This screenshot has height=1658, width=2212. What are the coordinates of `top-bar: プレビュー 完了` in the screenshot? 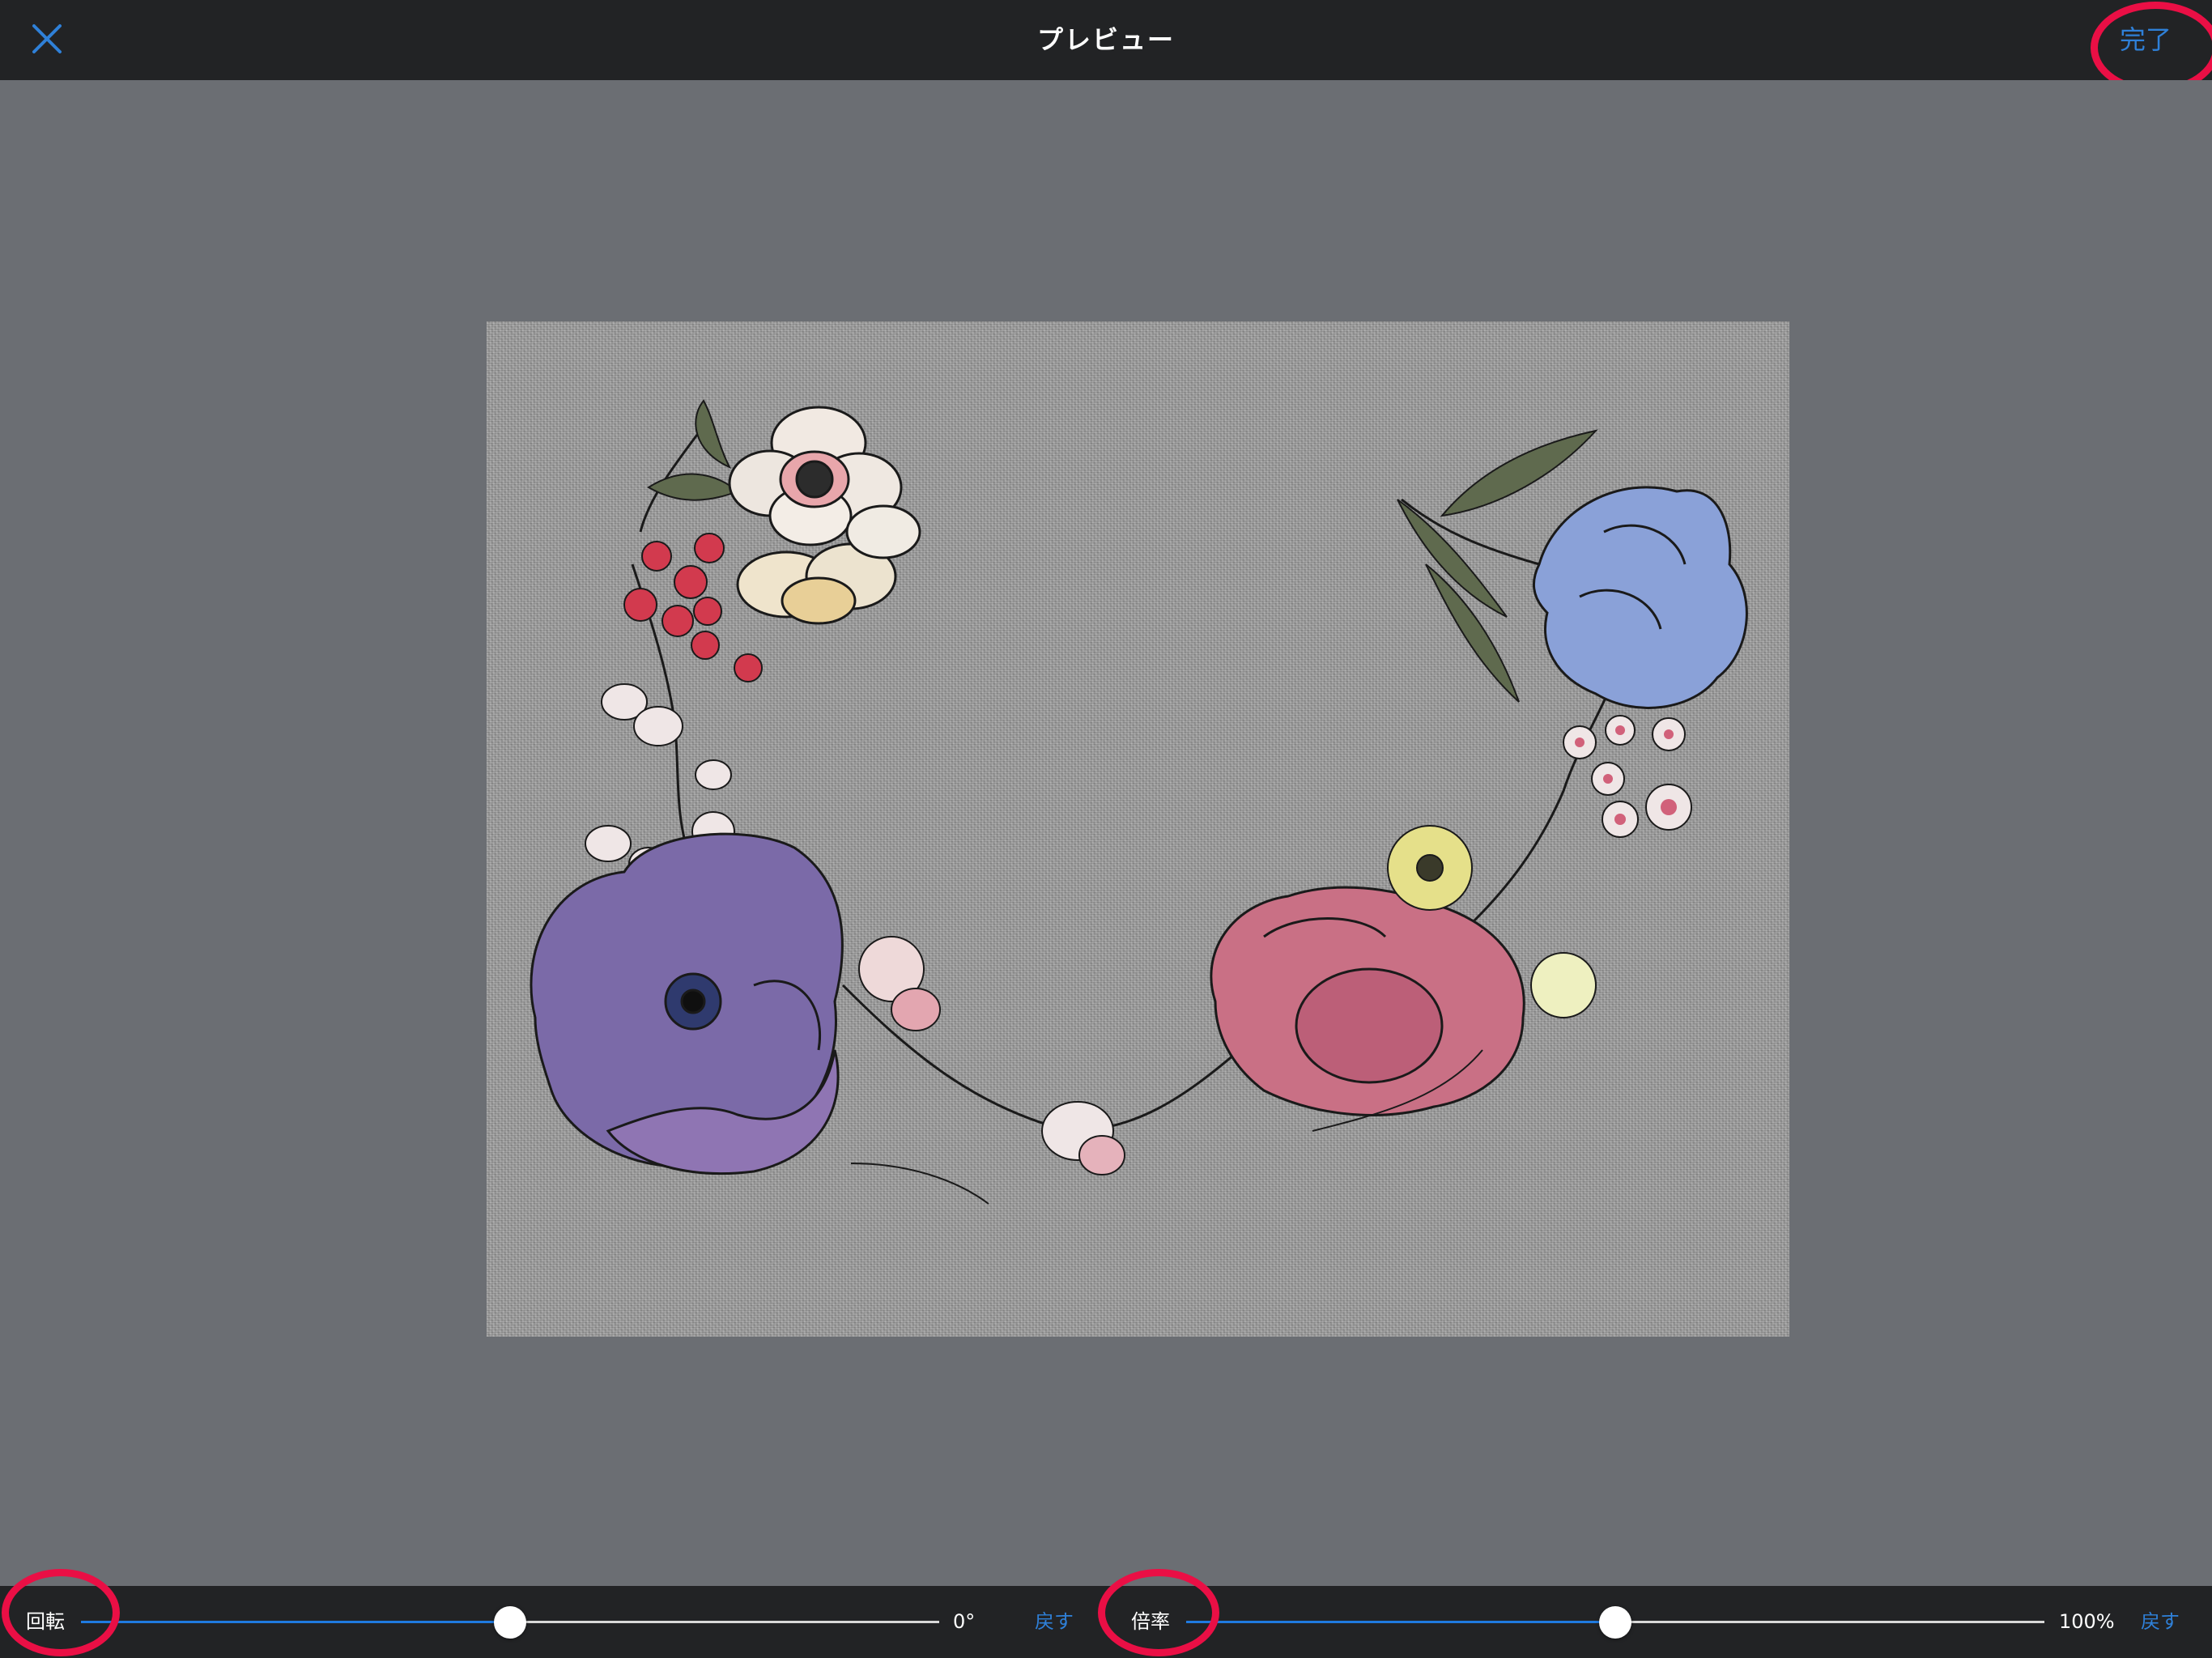 It's located at (1106, 40).